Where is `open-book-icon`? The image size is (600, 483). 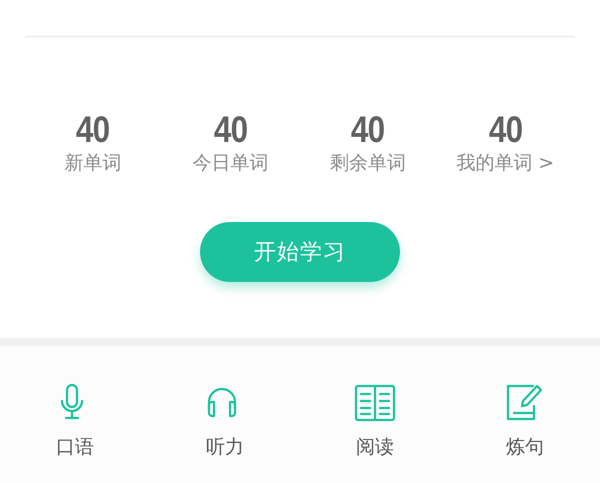 open-book-icon is located at coordinates (375, 403).